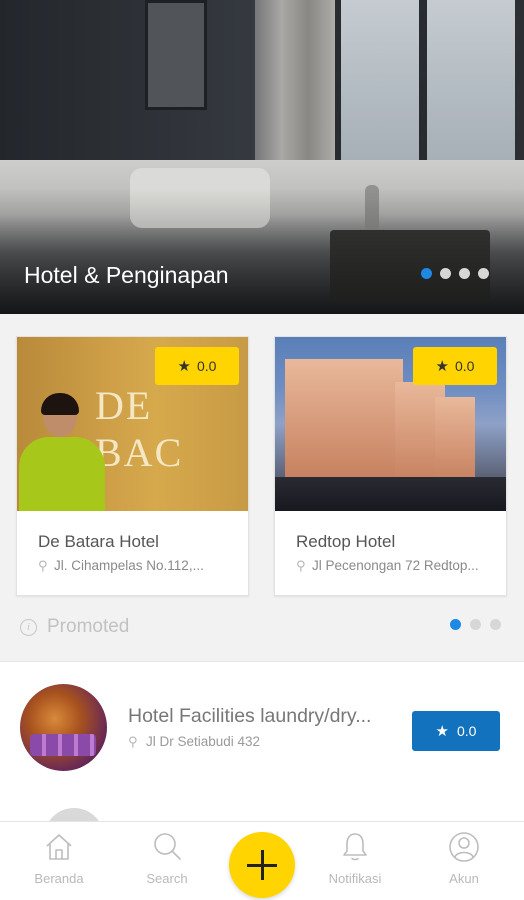 This screenshot has height=900, width=524. Describe the element at coordinates (28, 627) in the screenshot. I see `info-icon: i` at that location.